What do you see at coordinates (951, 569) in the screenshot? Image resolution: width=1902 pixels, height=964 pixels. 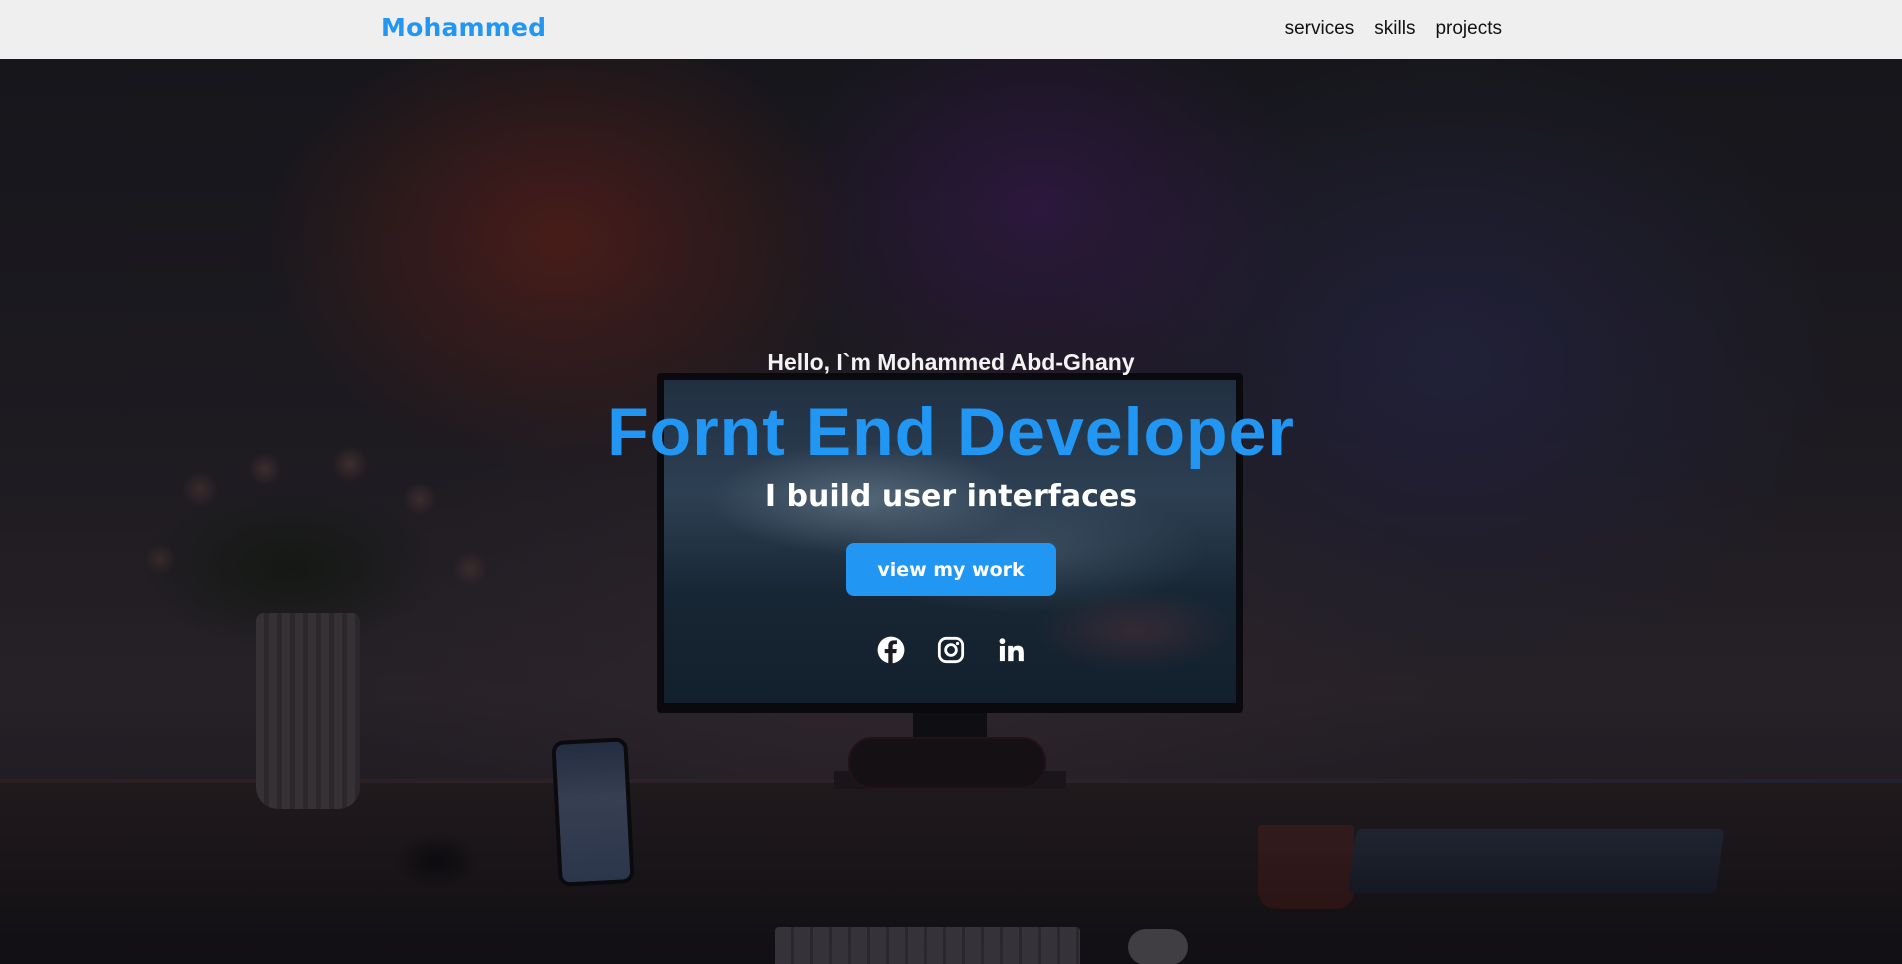 I see `view-my-work-button: view my work` at bounding box center [951, 569].